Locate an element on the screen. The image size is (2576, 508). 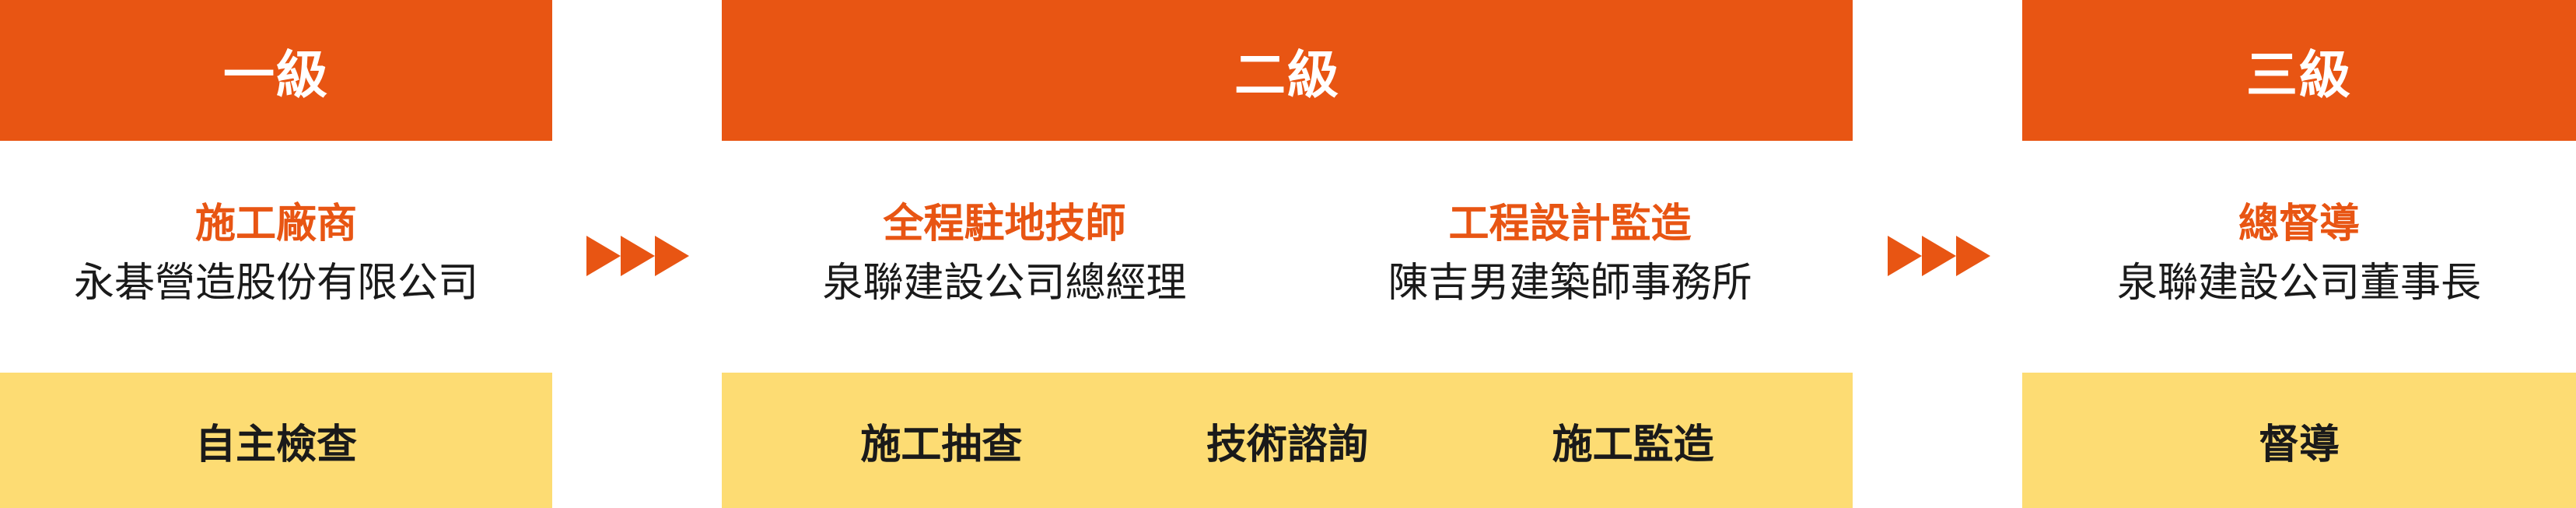
duty-label: 督導 is located at coordinates (2299, 444).